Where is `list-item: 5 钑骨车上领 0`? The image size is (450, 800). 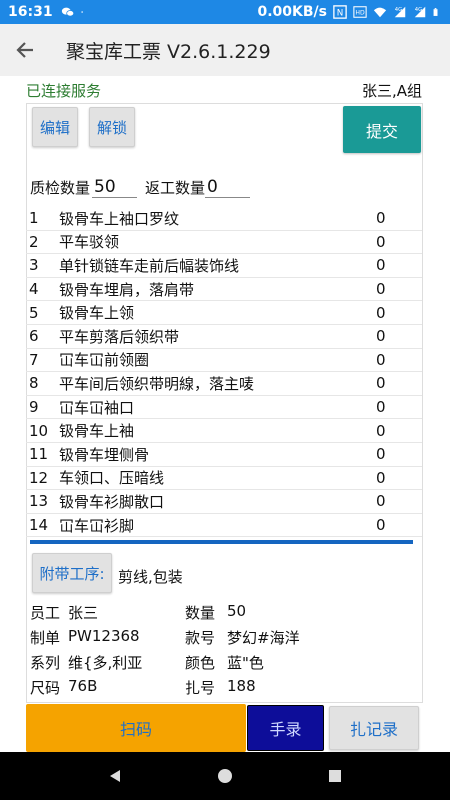 list-item: 5 钑骨车上领 0 is located at coordinates (224, 313).